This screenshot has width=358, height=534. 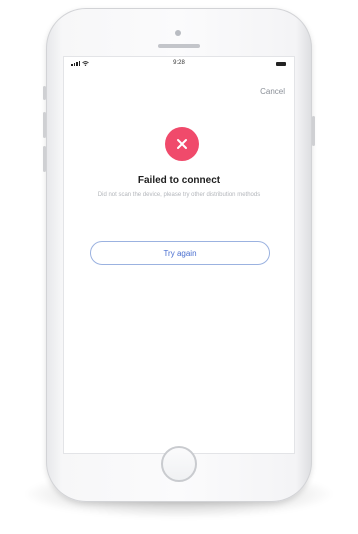 I want to click on close-icon, so click(x=182, y=144).